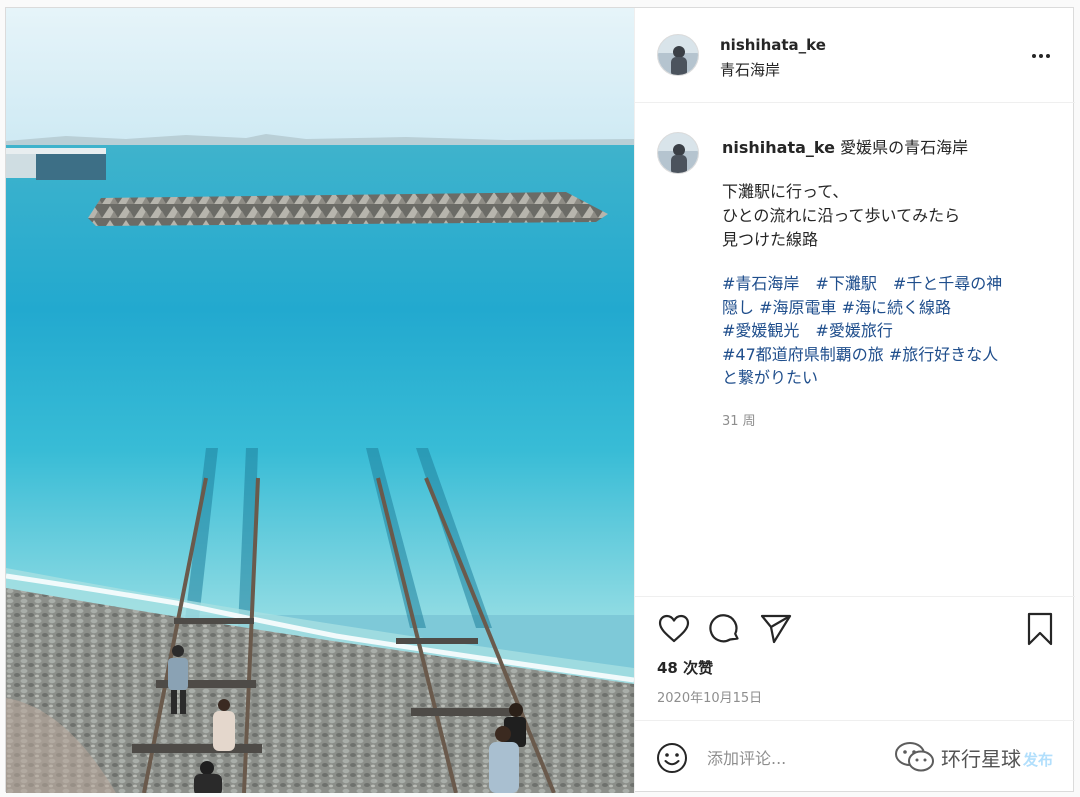 The width and height of the screenshot is (1080, 797). Describe the element at coordinates (1040, 629) in the screenshot. I see `bookmark-icon` at that location.